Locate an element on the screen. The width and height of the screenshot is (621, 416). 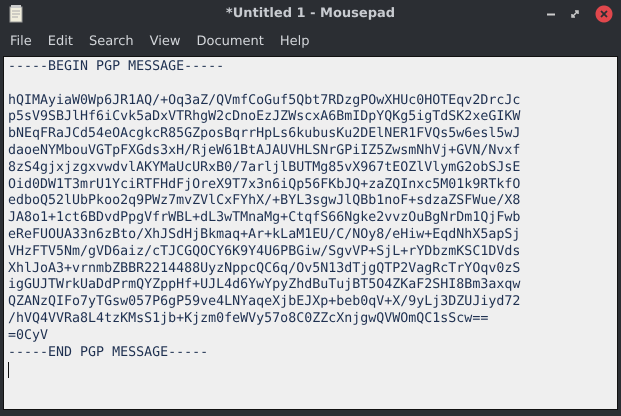
text-line: hQIMAyiaW0Wp6JR1AQ/+Oq3aZ/QVmfCoGuf5Qbt7RDzgPOwXHUc0HOTEqv2DrcJc is located at coordinates (264, 101).